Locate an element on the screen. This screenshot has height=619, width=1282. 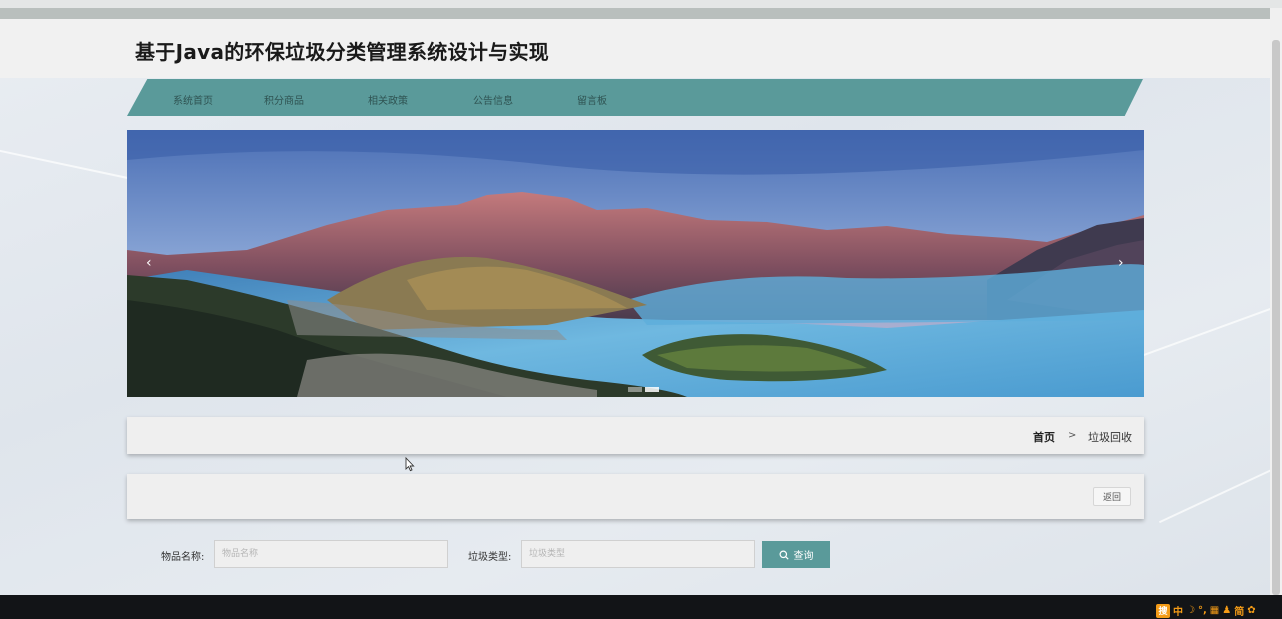
ime-moon-icon: ☽ is located at coordinates (1190, 610).